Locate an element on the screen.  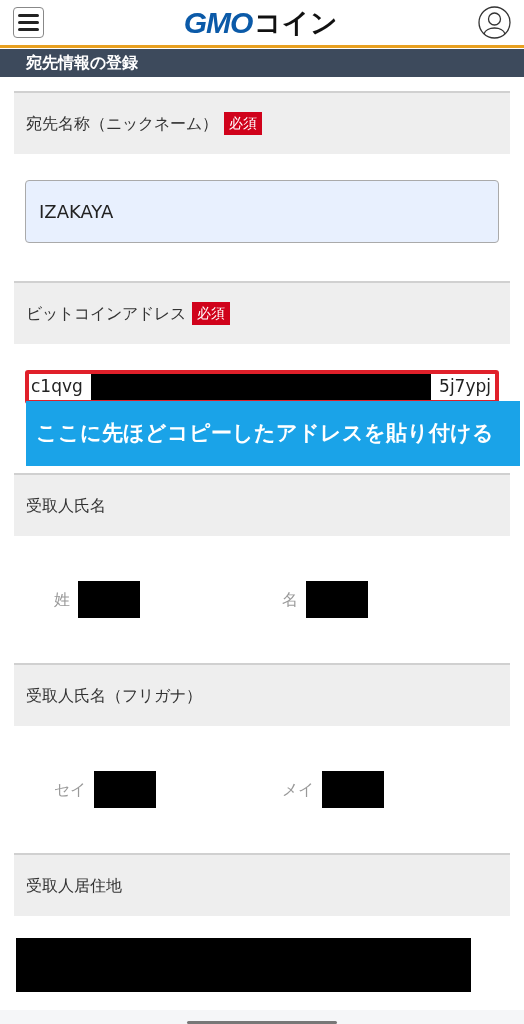
field-label: 姓 is located at coordinates (62, 599).